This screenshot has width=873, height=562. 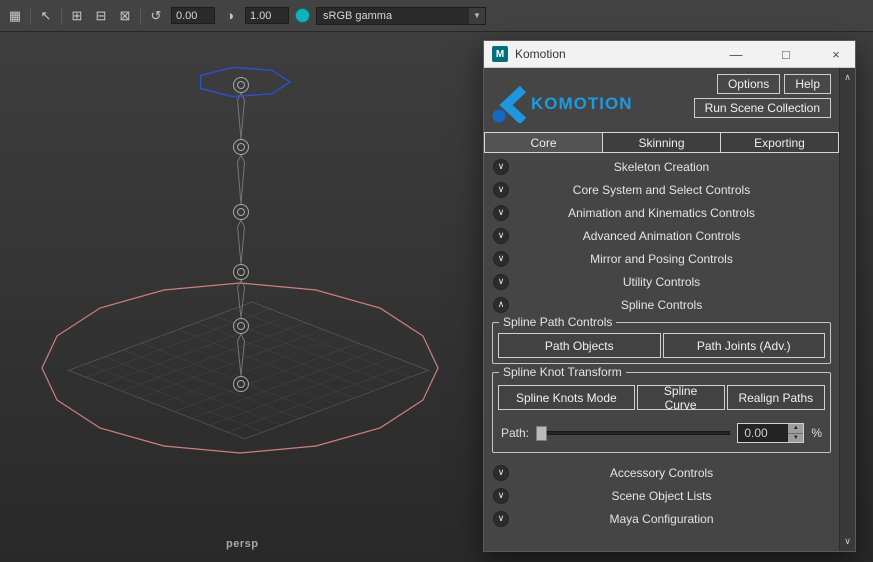 I want to click on chevron-down-icon: ▼, so click(x=477, y=15).